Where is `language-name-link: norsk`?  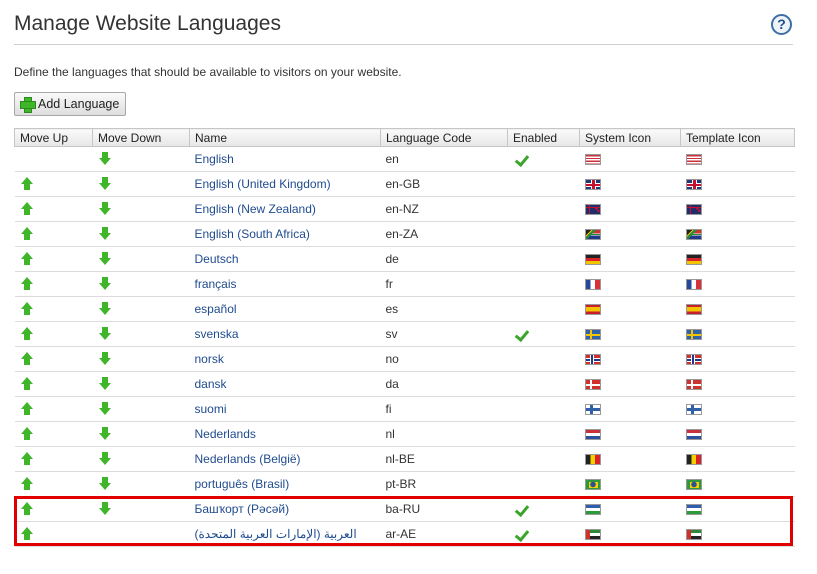
language-name-link: norsk is located at coordinates (285, 359).